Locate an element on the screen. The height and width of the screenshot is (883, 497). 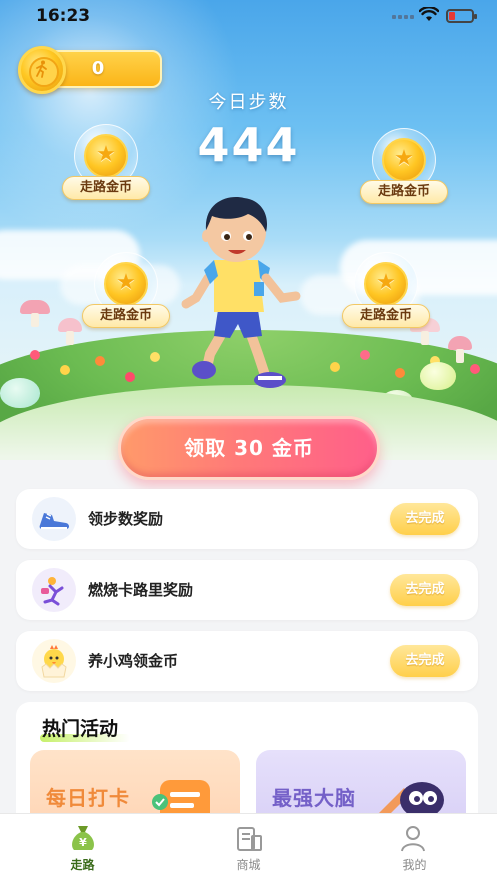
task-label: 燃烧卡路里奖励 is located at coordinates (141, 590).